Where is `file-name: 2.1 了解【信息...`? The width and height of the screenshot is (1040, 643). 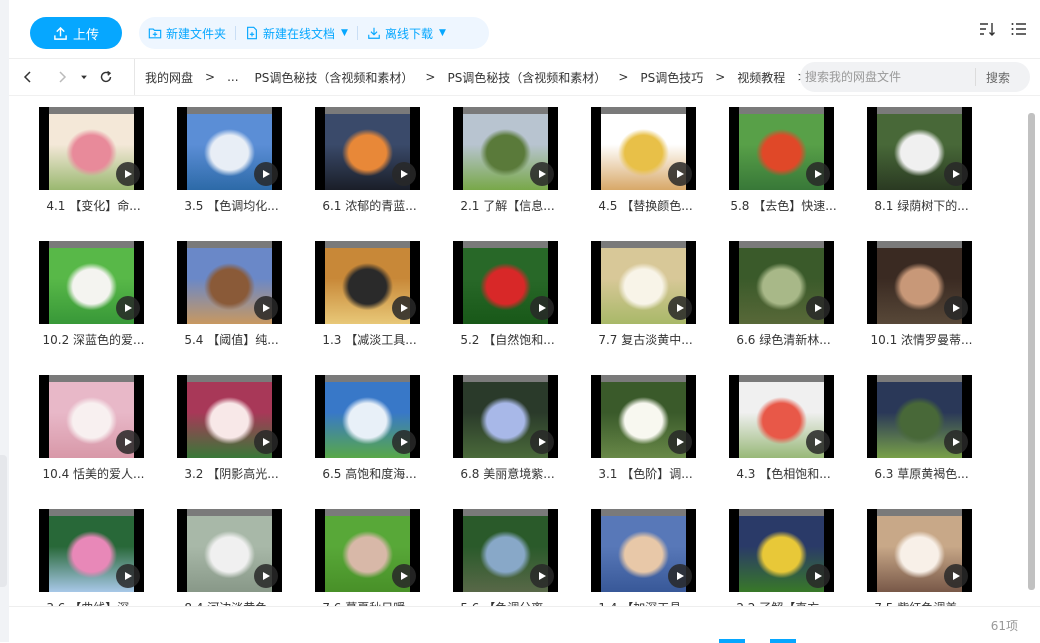
file-name: 2.1 了解【信息... is located at coordinates (507, 205).